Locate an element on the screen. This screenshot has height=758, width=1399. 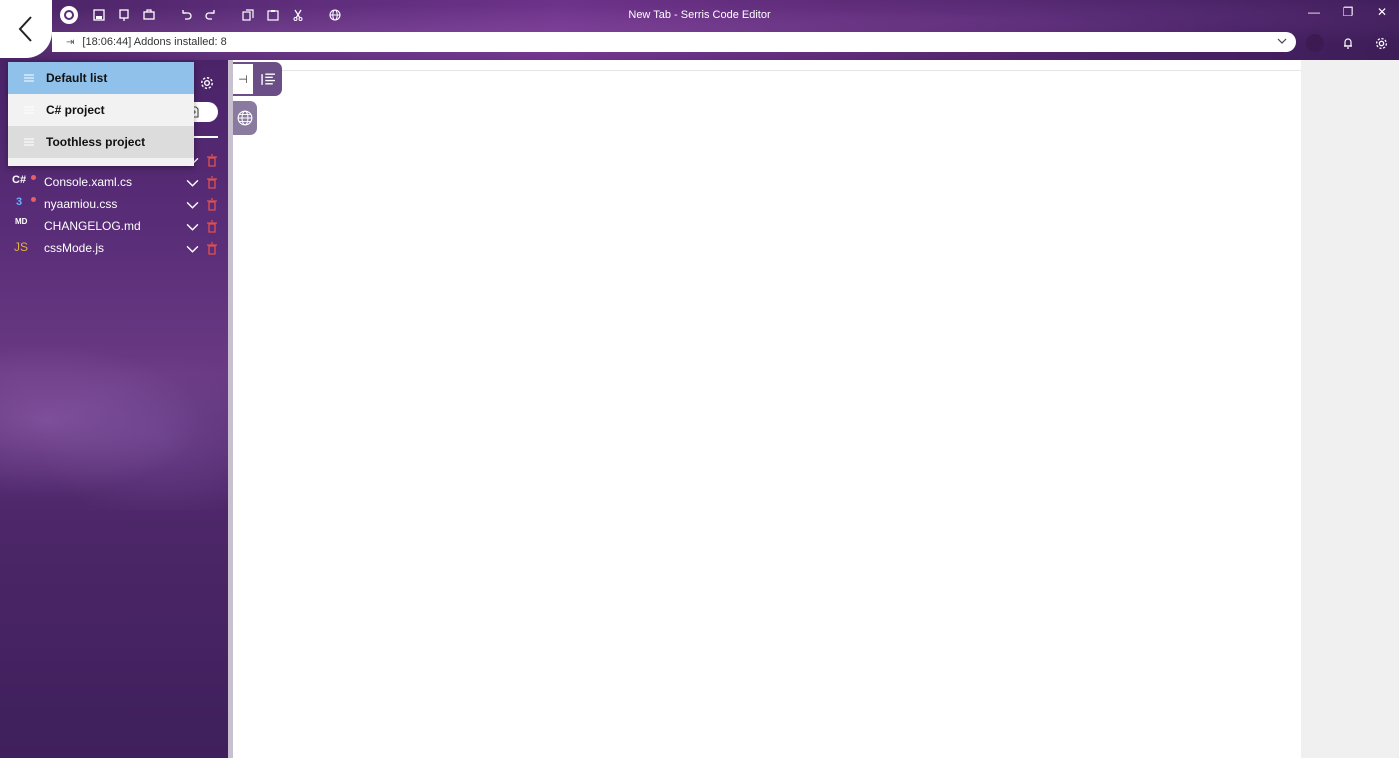
minimize-button: — is located at coordinates (1314, 12).